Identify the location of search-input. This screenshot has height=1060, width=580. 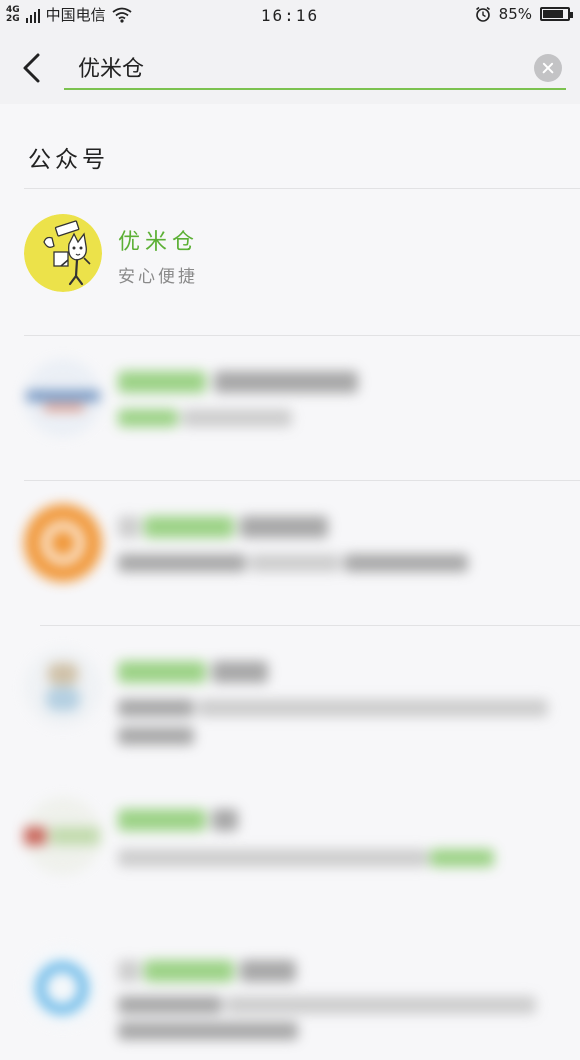
(291, 67).